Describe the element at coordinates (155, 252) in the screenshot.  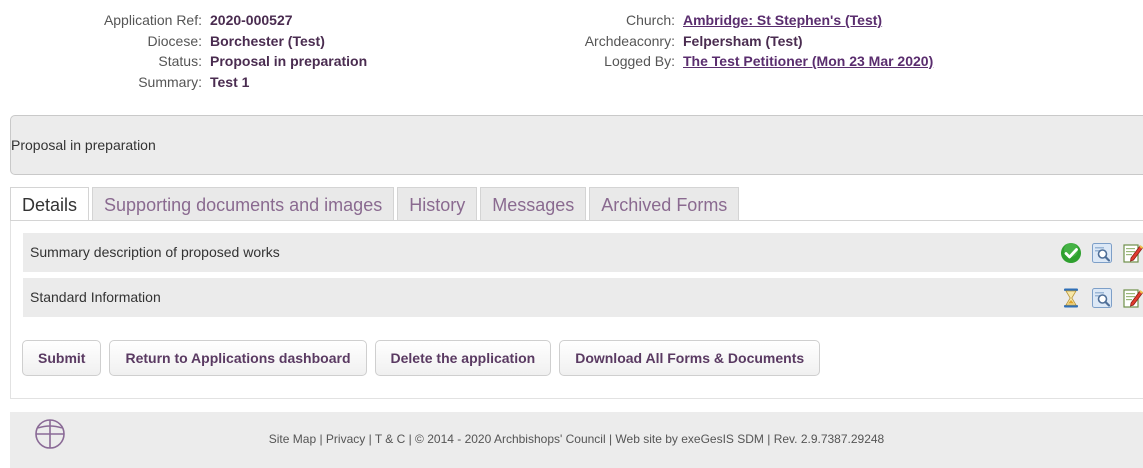
I see `form-name: Summary description of proposed works` at that location.